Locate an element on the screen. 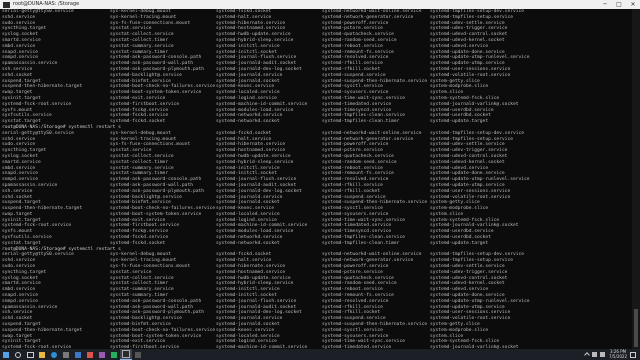  taskbar-store is located at coordinates (66, 354).